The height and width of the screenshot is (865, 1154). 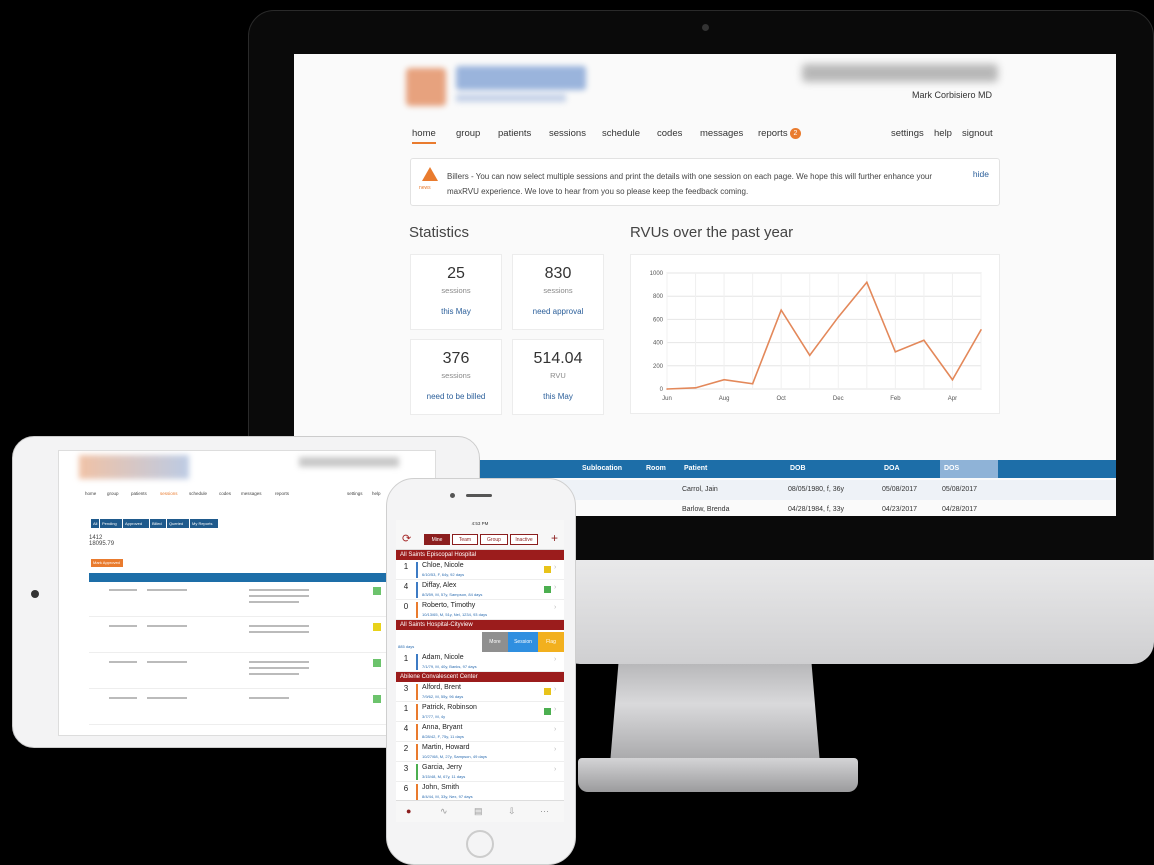 What do you see at coordinates (544, 811) in the screenshot?
I see `more-tab-icon: ⋯` at bounding box center [544, 811].